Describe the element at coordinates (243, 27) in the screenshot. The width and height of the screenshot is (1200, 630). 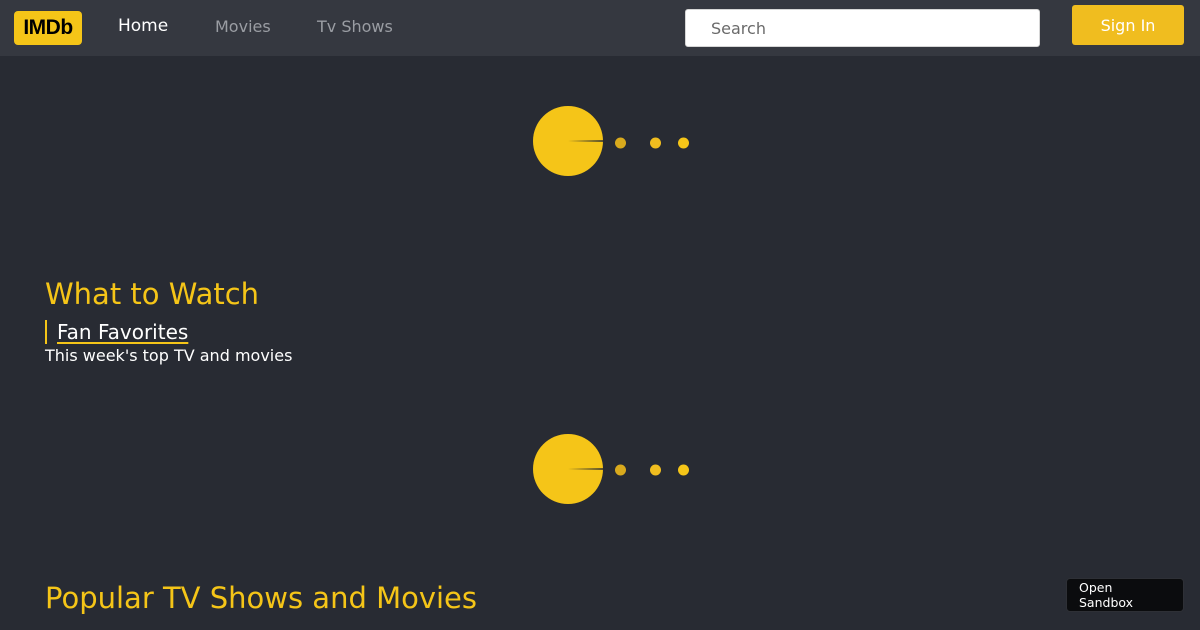
I see `nav-movies-link: Movies` at that location.